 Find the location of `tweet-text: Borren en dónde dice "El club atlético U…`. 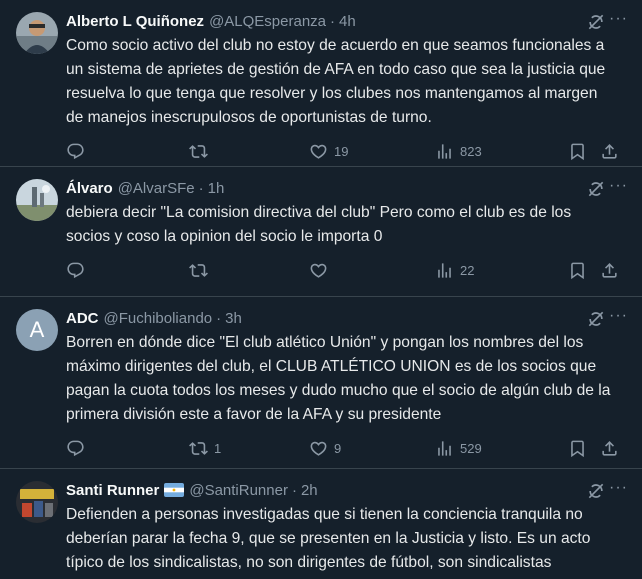

tweet-text: Borren en dónde dice "El club atlético U… is located at coordinates (338, 378).